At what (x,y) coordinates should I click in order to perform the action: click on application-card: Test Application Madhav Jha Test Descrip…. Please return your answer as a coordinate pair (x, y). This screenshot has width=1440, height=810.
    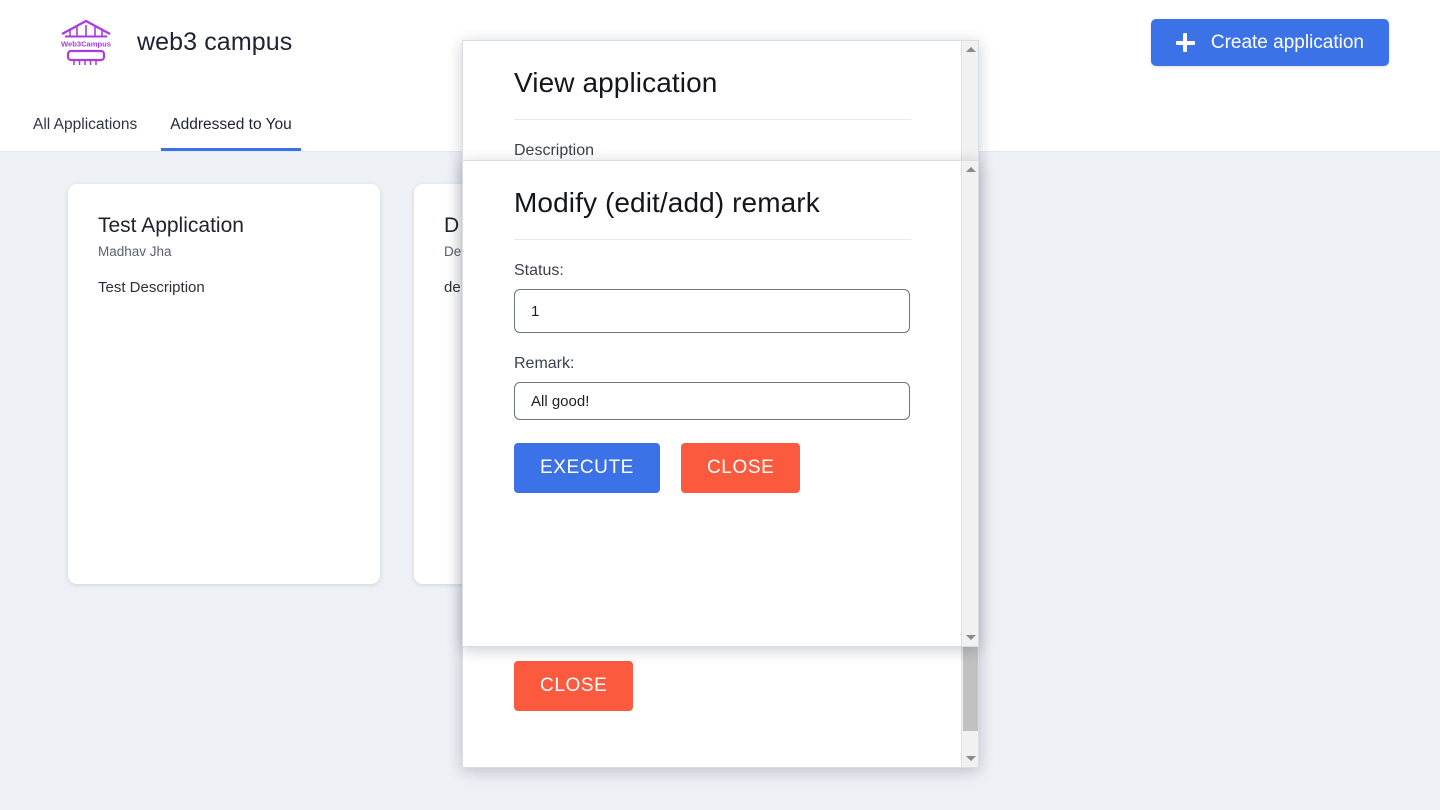
    Looking at the image, I should click on (224, 384).